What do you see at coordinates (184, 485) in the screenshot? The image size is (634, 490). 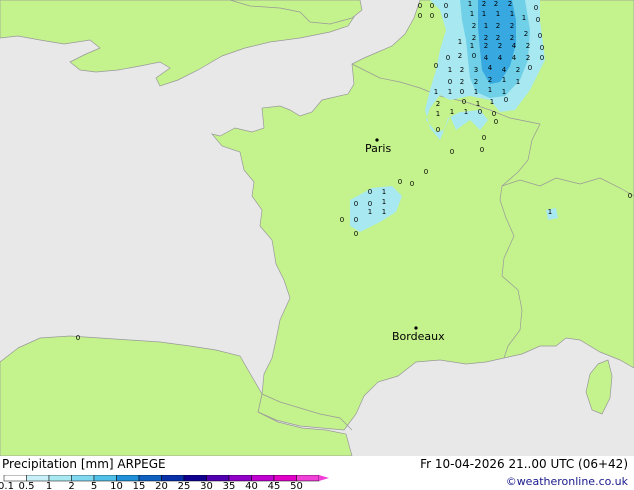 I see `legend-label: 25` at bounding box center [184, 485].